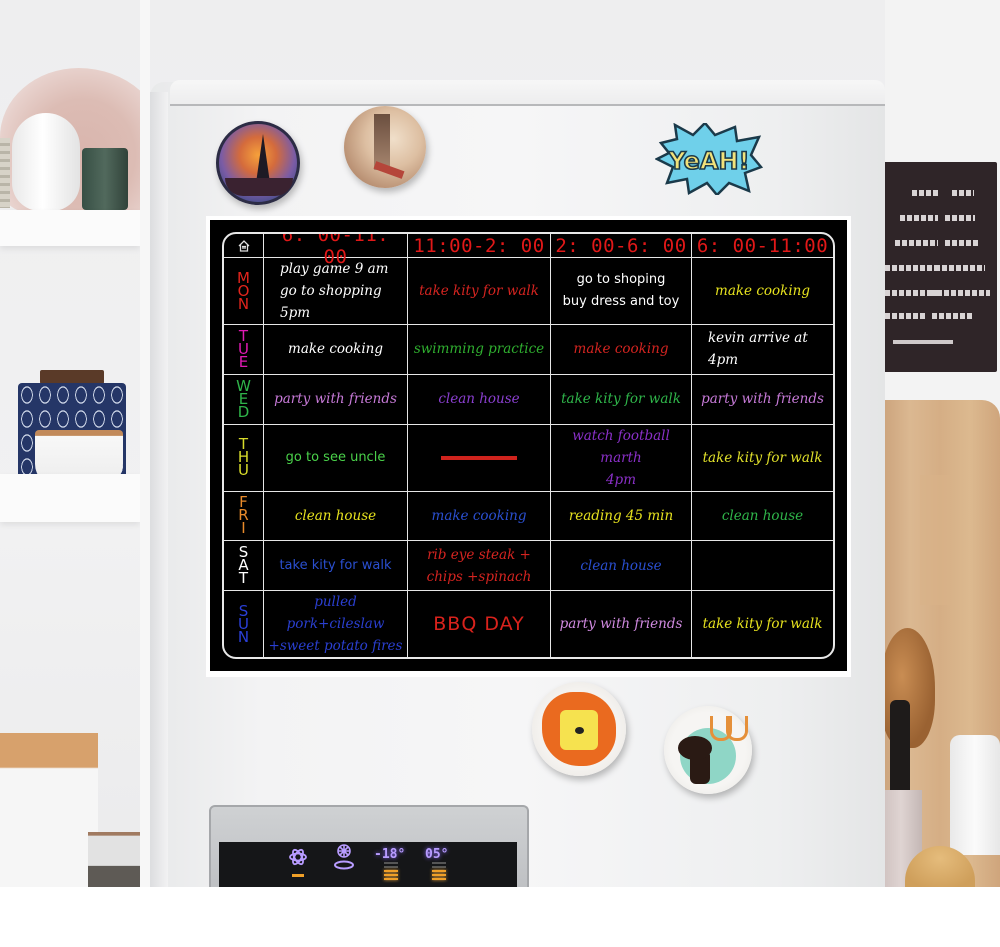 The height and width of the screenshot is (947, 1000). I want to click on day-letter: U, so click(243, 470).